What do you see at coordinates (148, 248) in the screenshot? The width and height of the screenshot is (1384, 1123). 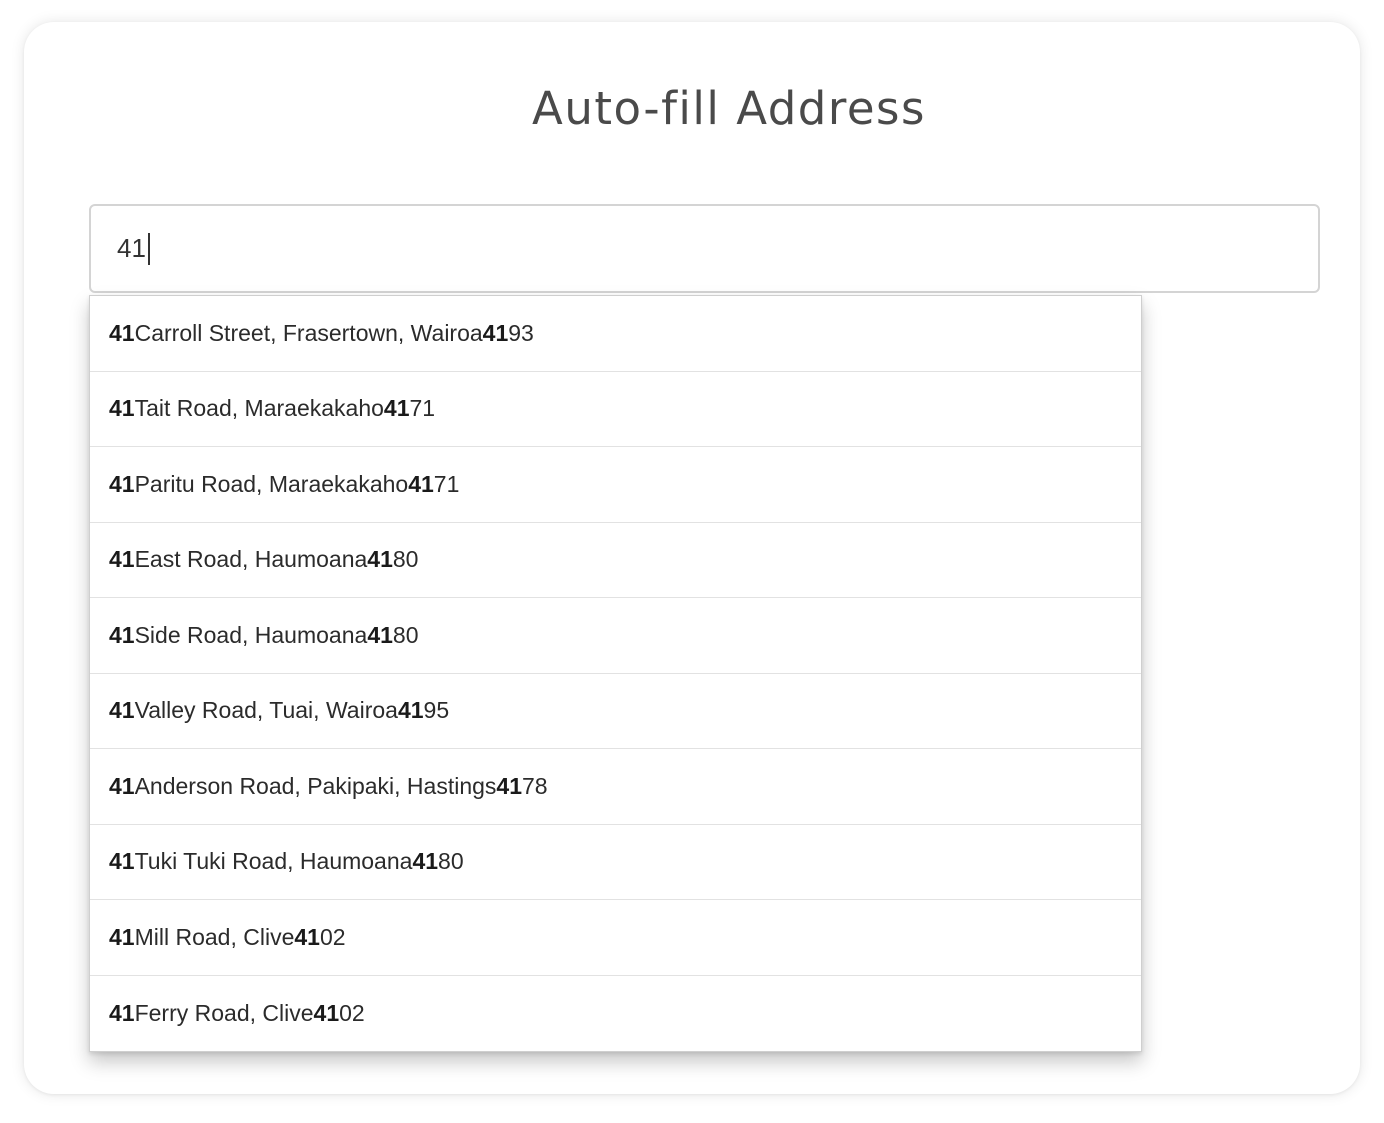 I see `text-caret` at bounding box center [148, 248].